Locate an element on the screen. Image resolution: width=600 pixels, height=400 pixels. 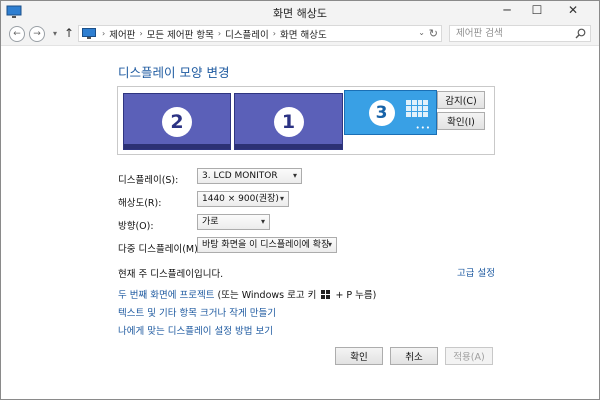
project-line: 두 번째 화면에 프로젝트 (또는 Windows 로고 키 + P 누름) is located at coordinates (247, 294).